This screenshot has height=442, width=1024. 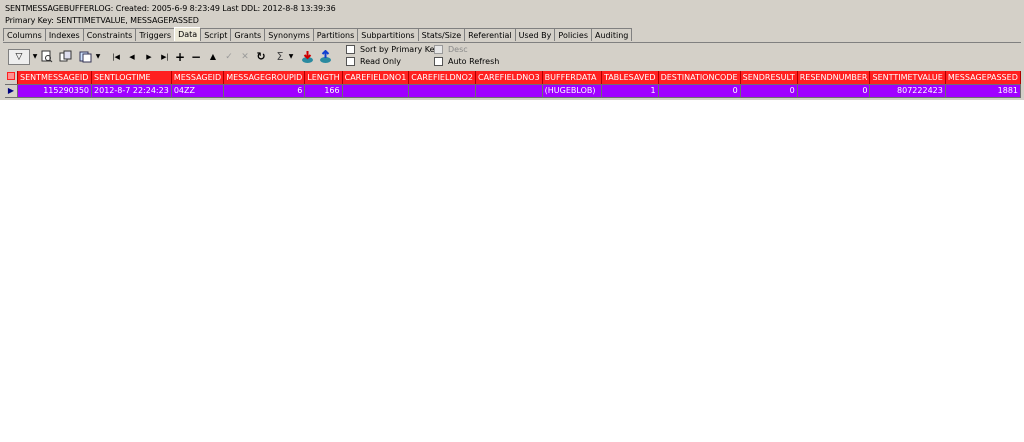 I want to click on tab-used-by: Used By, so click(x=534, y=34).